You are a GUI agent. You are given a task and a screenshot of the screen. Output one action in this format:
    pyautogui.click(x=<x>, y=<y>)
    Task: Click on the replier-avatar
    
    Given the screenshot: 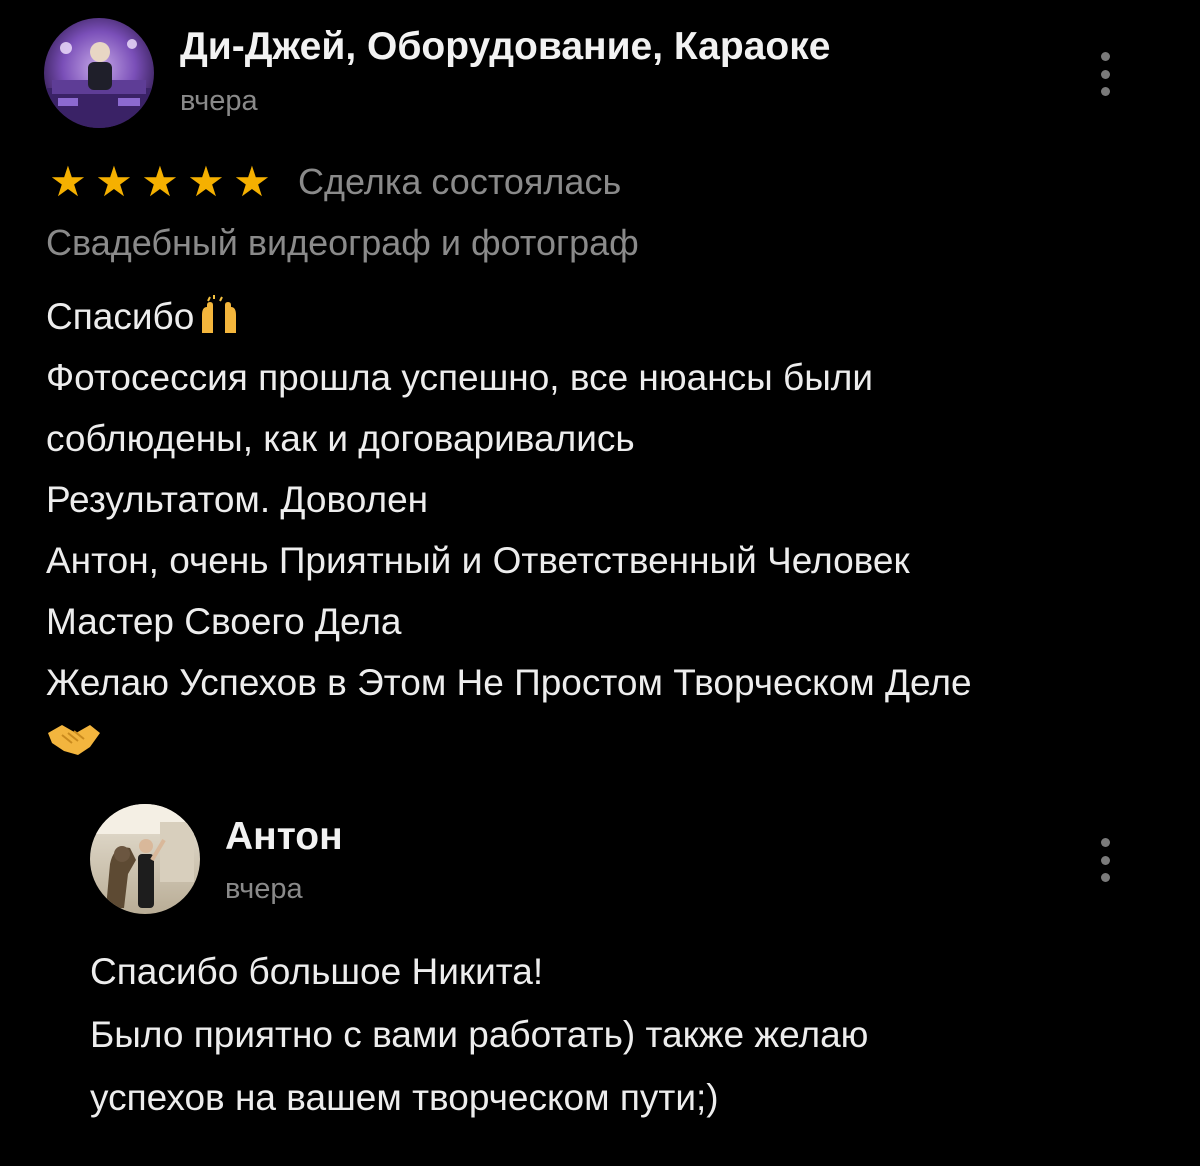 What is the action you would take?
    pyautogui.click(x=145, y=859)
    